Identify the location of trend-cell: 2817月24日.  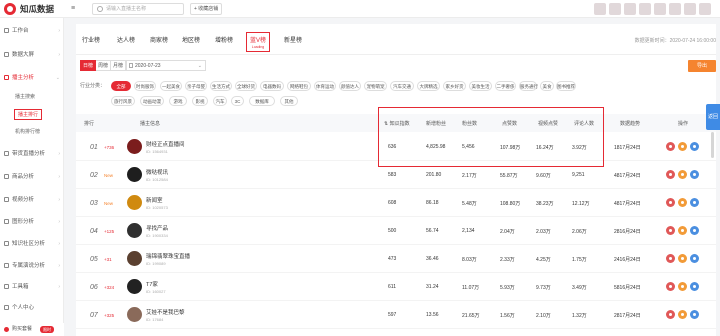
(627, 315).